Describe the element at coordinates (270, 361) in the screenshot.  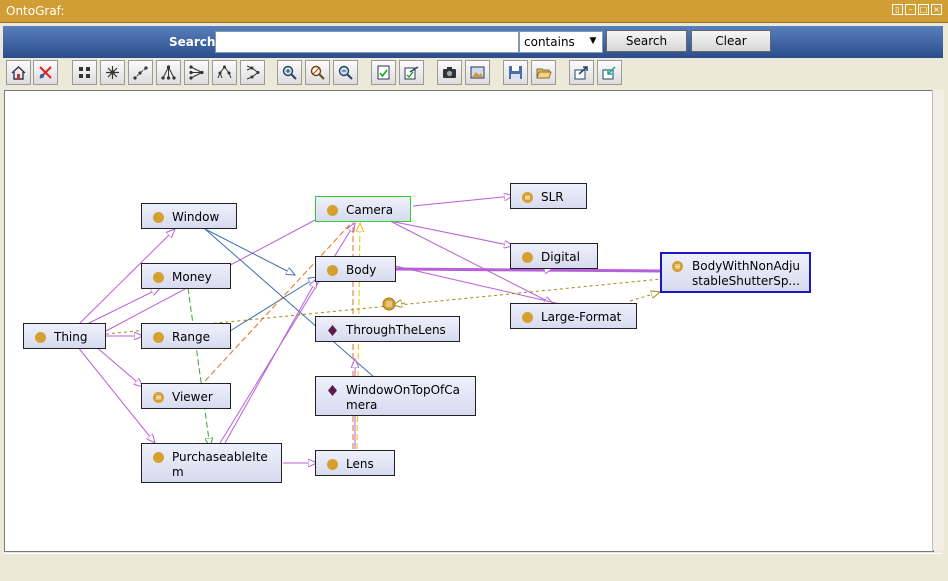
I see `edge-purchaseable-body` at that location.